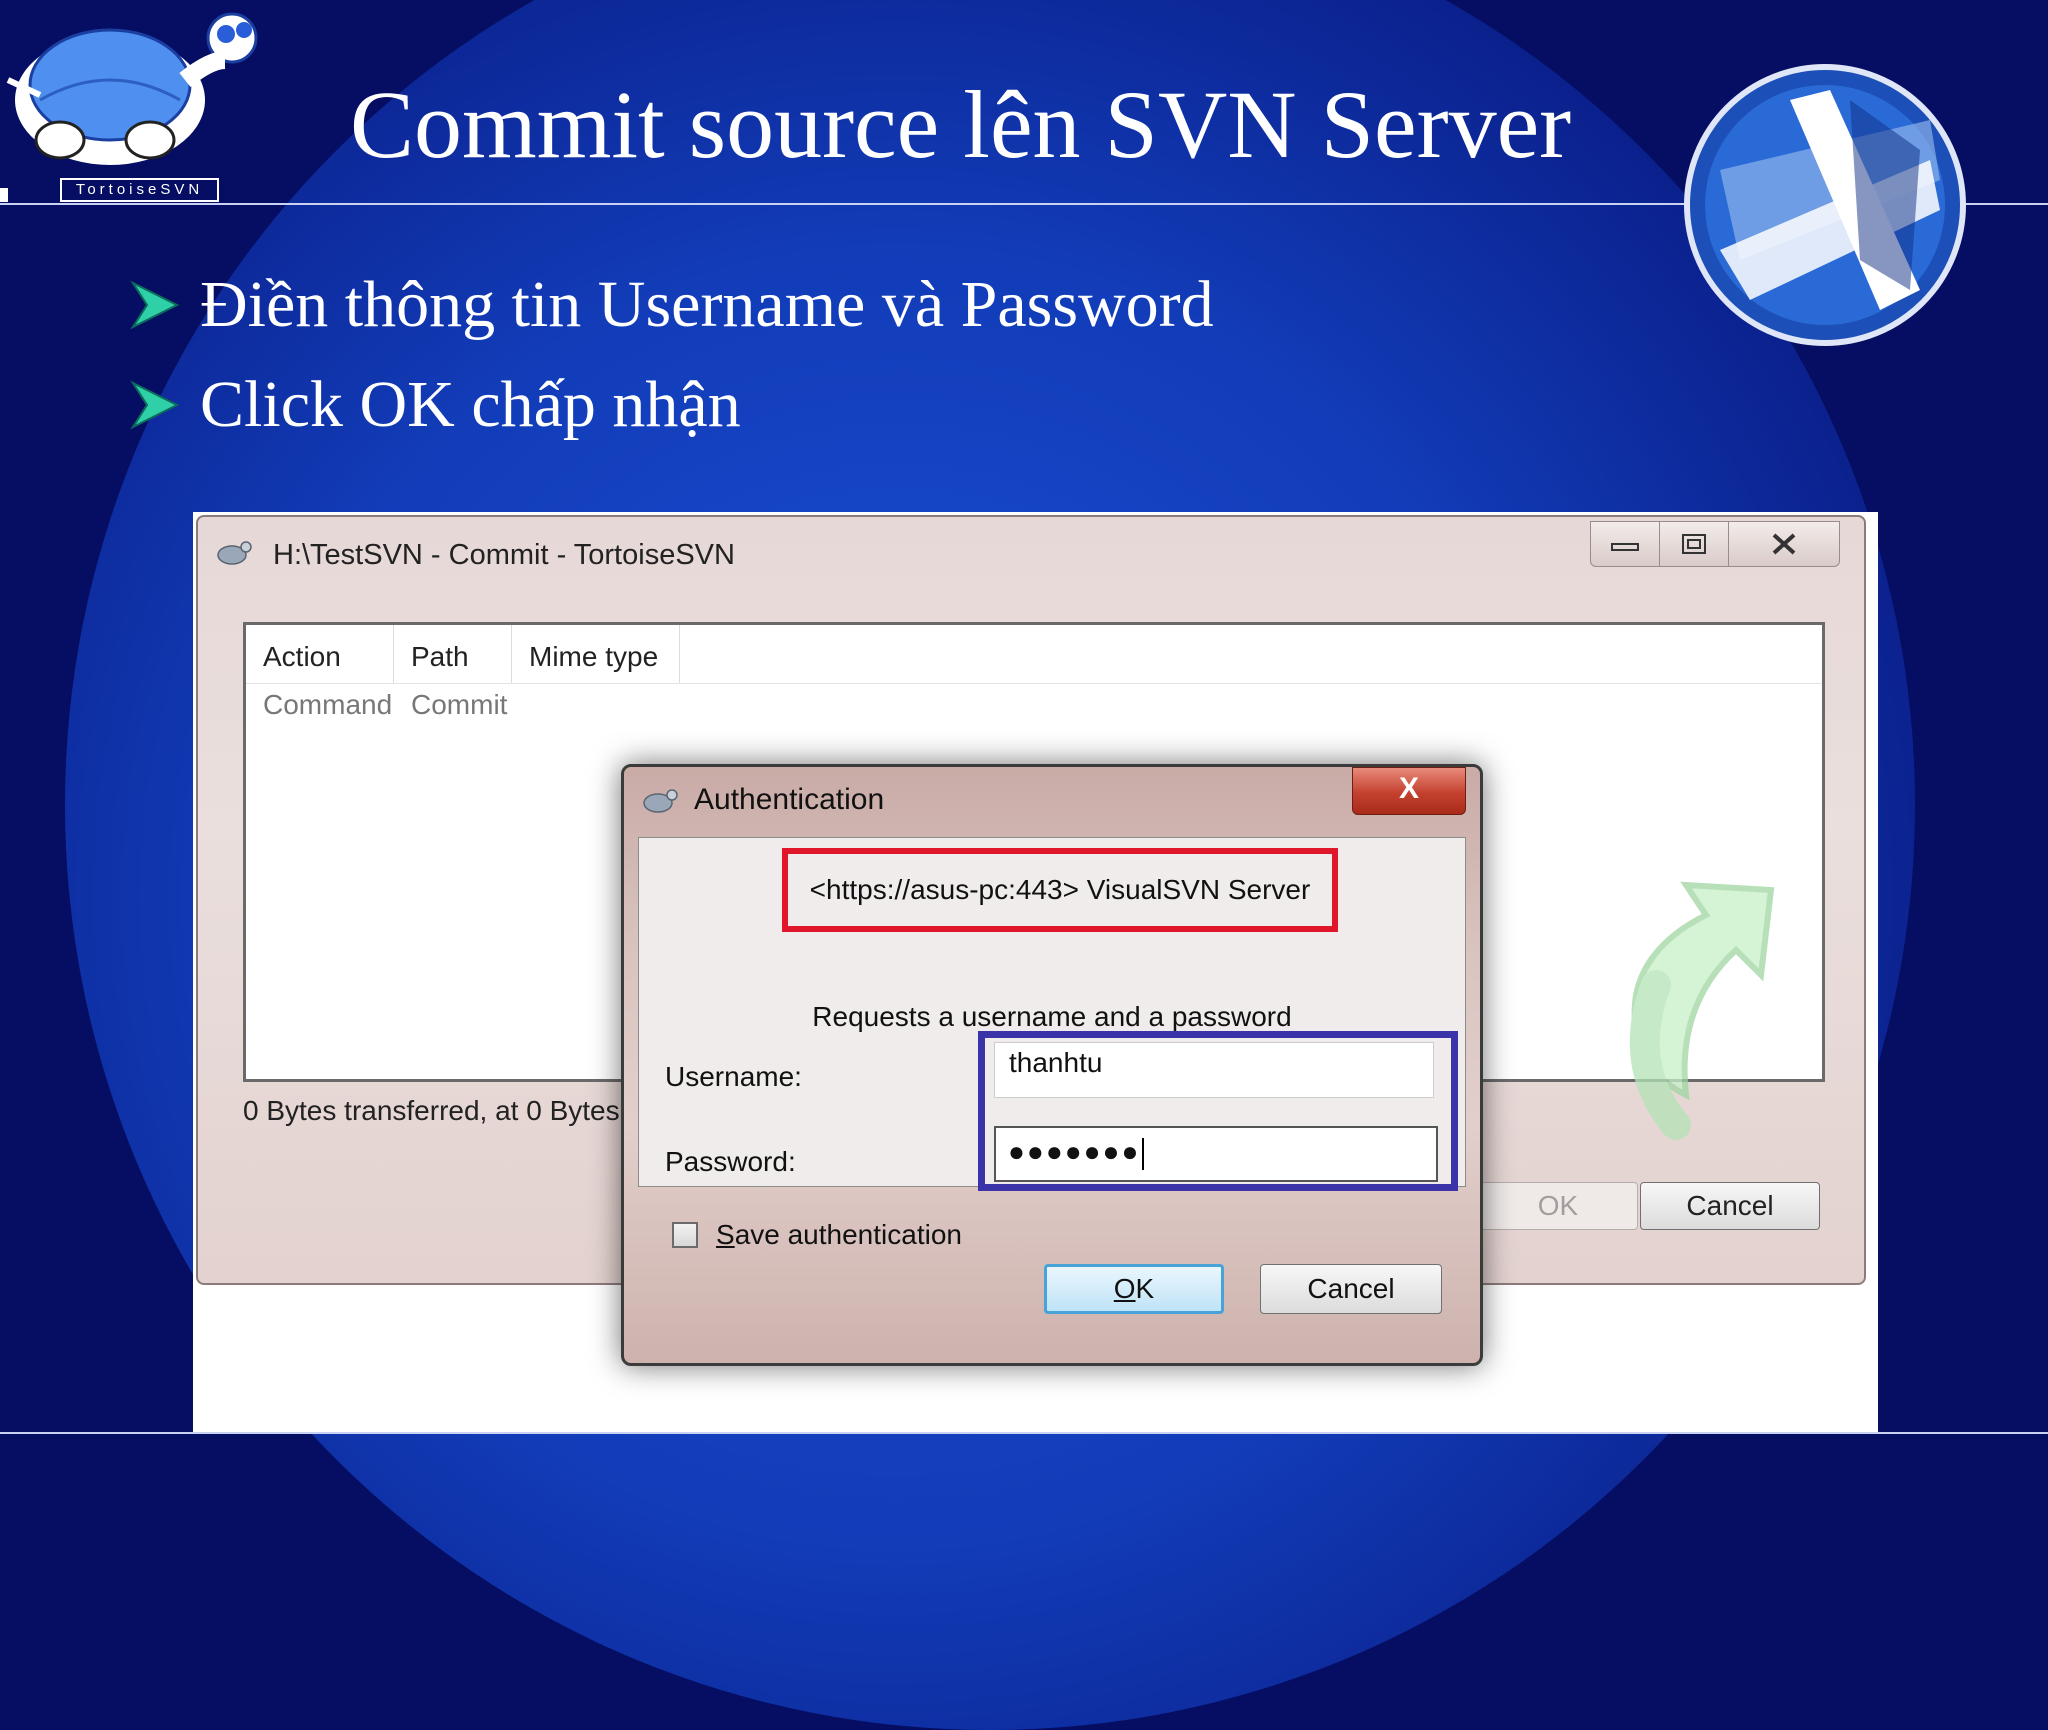 The height and width of the screenshot is (1730, 2048). Describe the element at coordinates (328, 704) in the screenshot. I see `cell-action: Command` at that location.